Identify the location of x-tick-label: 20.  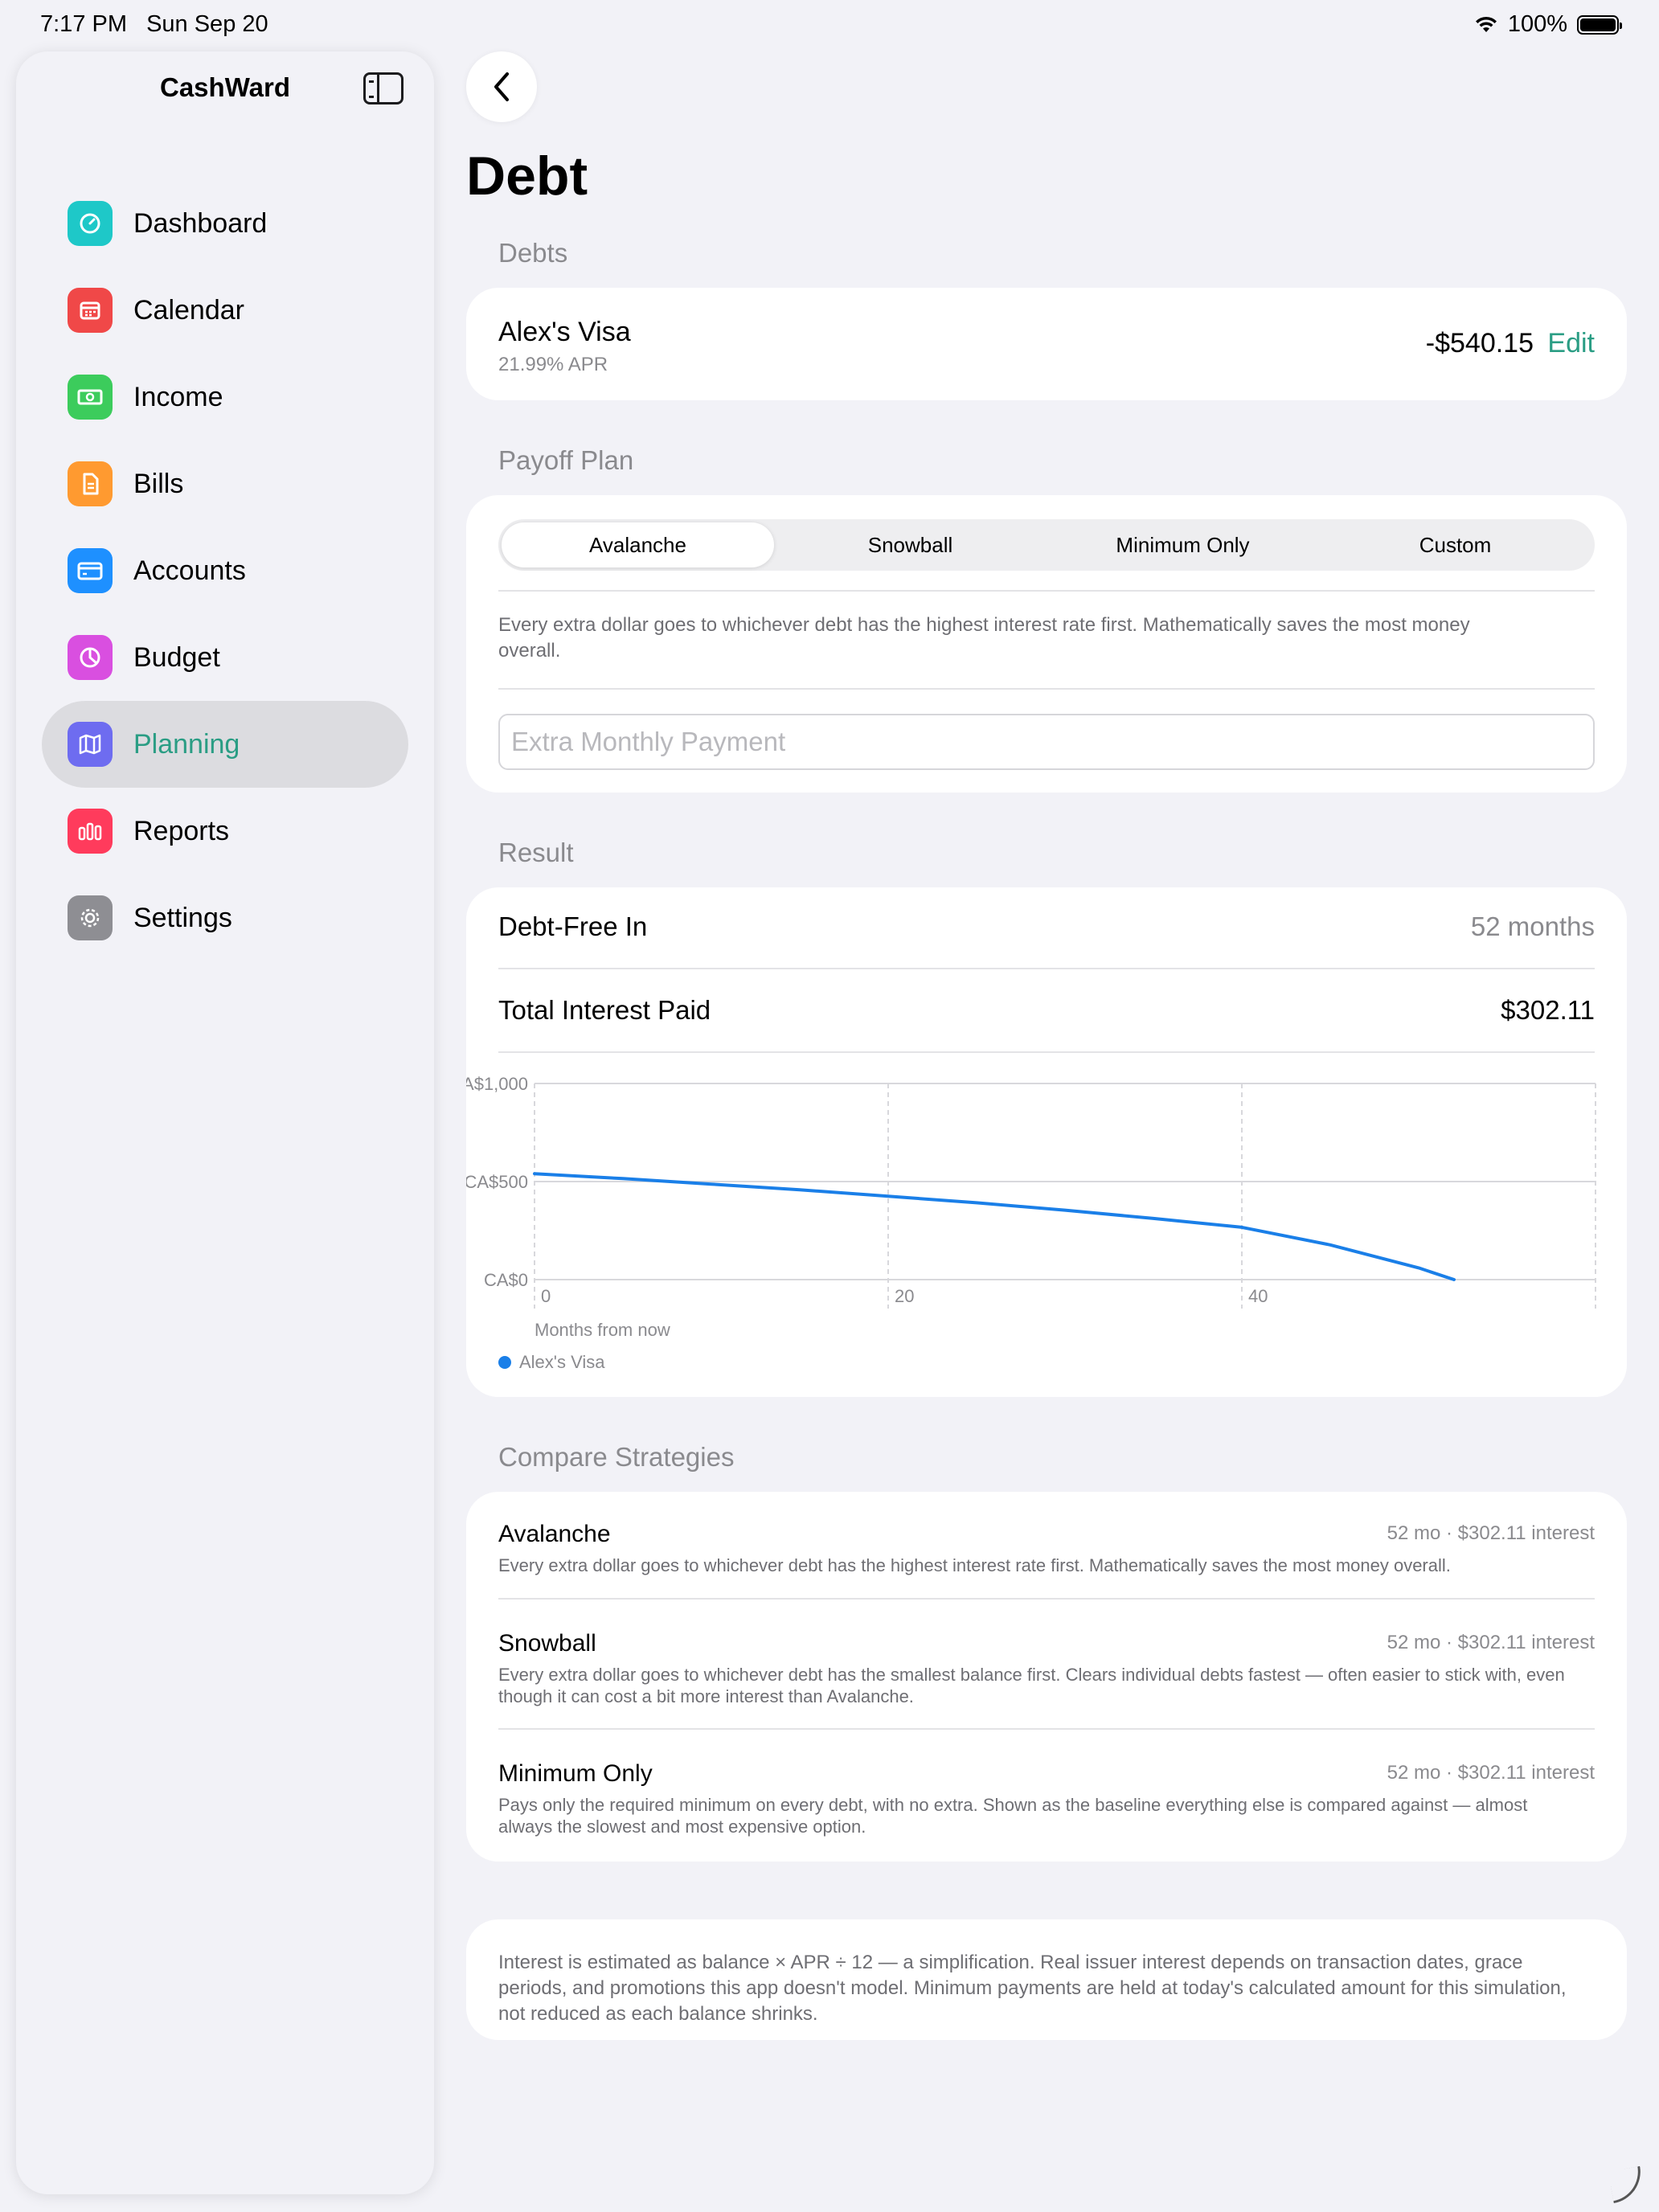
(905, 1296).